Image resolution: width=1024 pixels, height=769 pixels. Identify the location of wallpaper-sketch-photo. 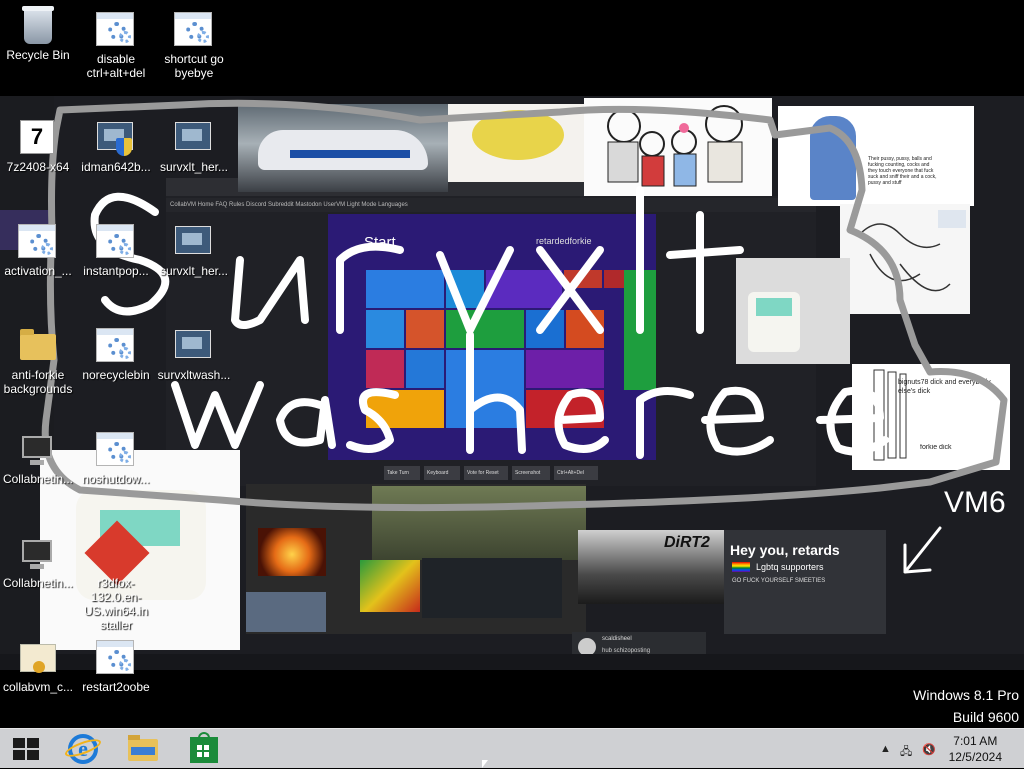
(905, 259).